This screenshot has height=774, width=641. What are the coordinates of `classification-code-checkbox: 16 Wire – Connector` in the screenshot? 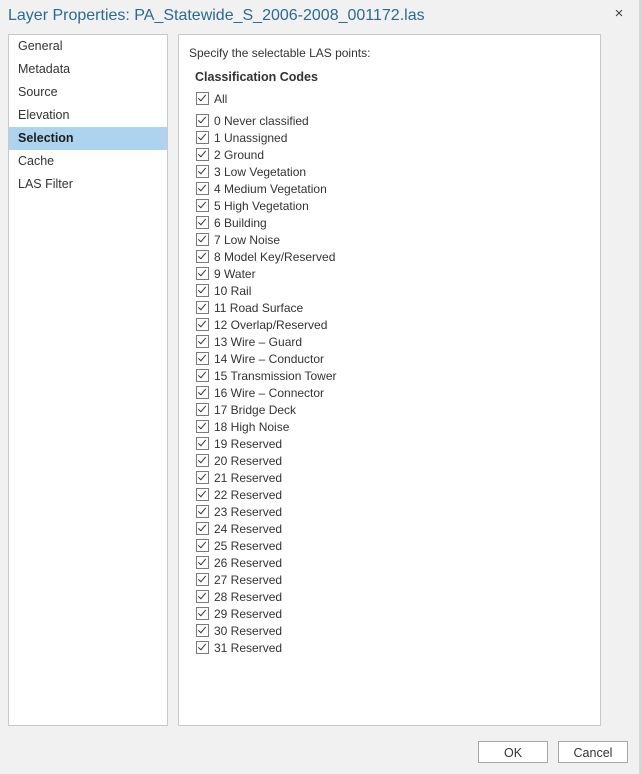 It's located at (260, 392).